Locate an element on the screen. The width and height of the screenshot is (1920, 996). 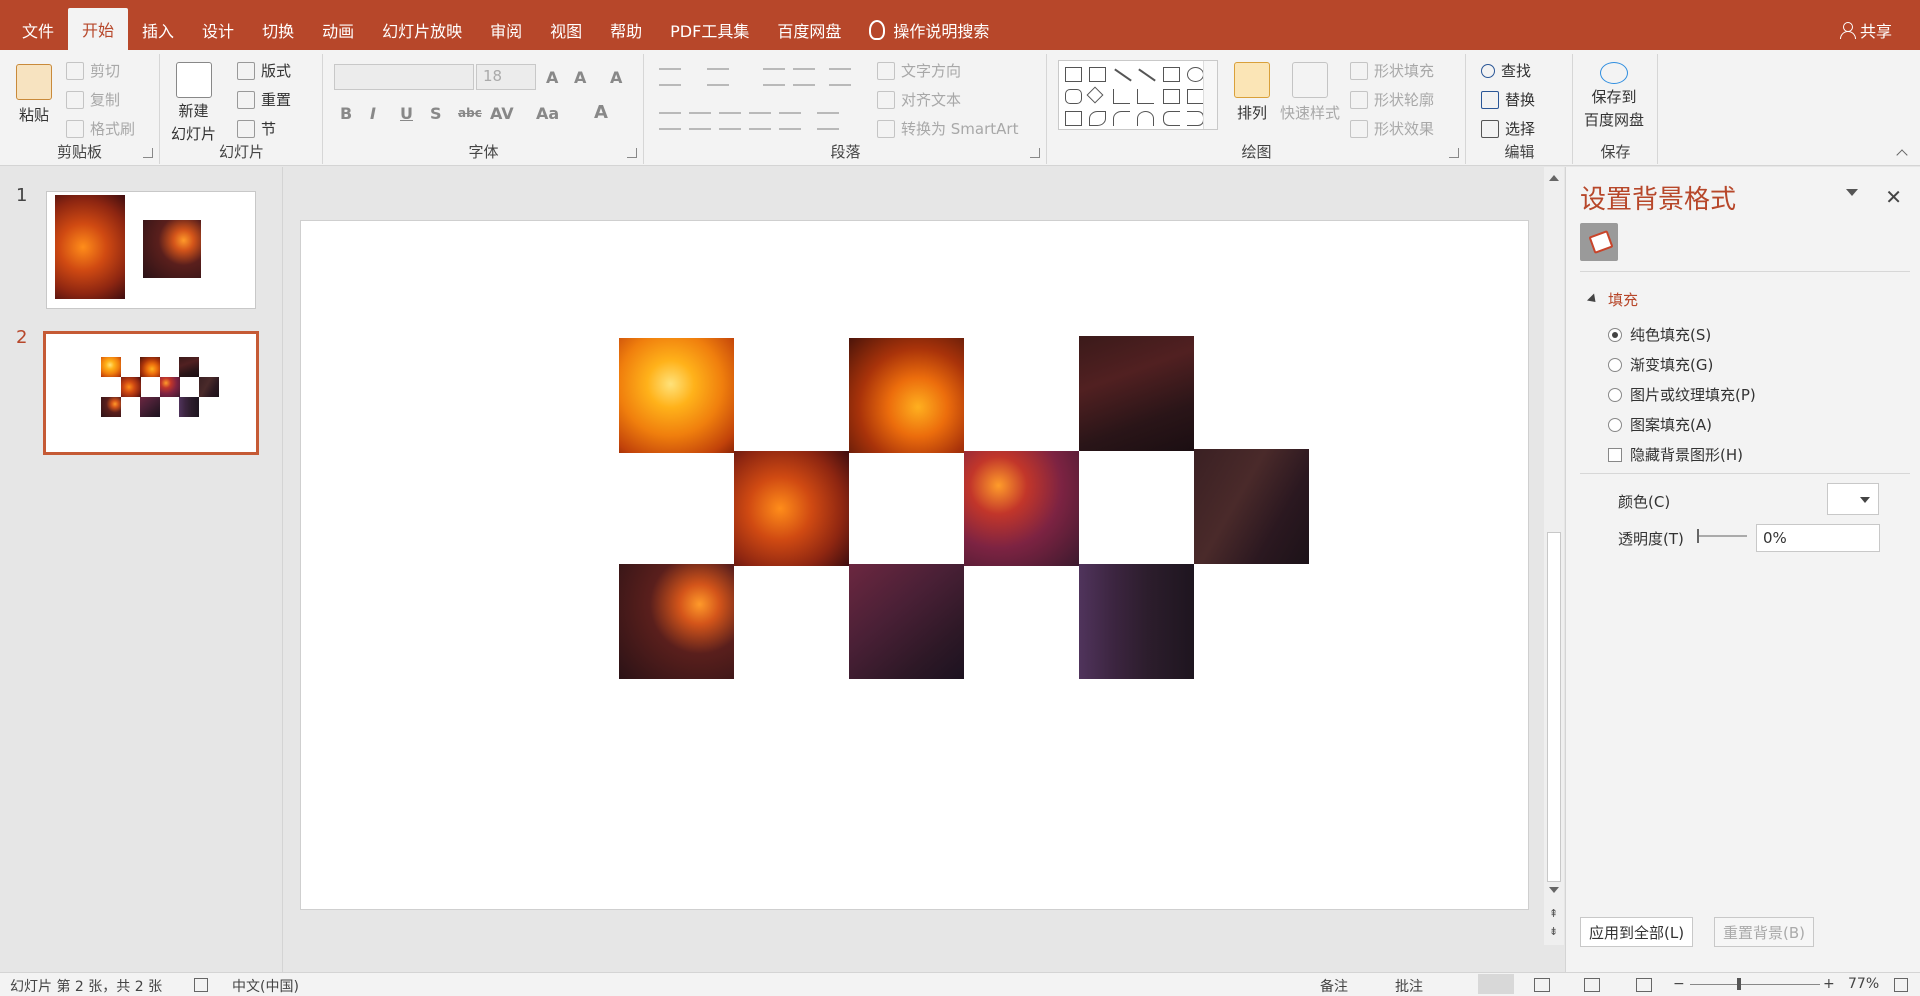
text-direction-button: 文字方向 is located at coordinates (919, 70).